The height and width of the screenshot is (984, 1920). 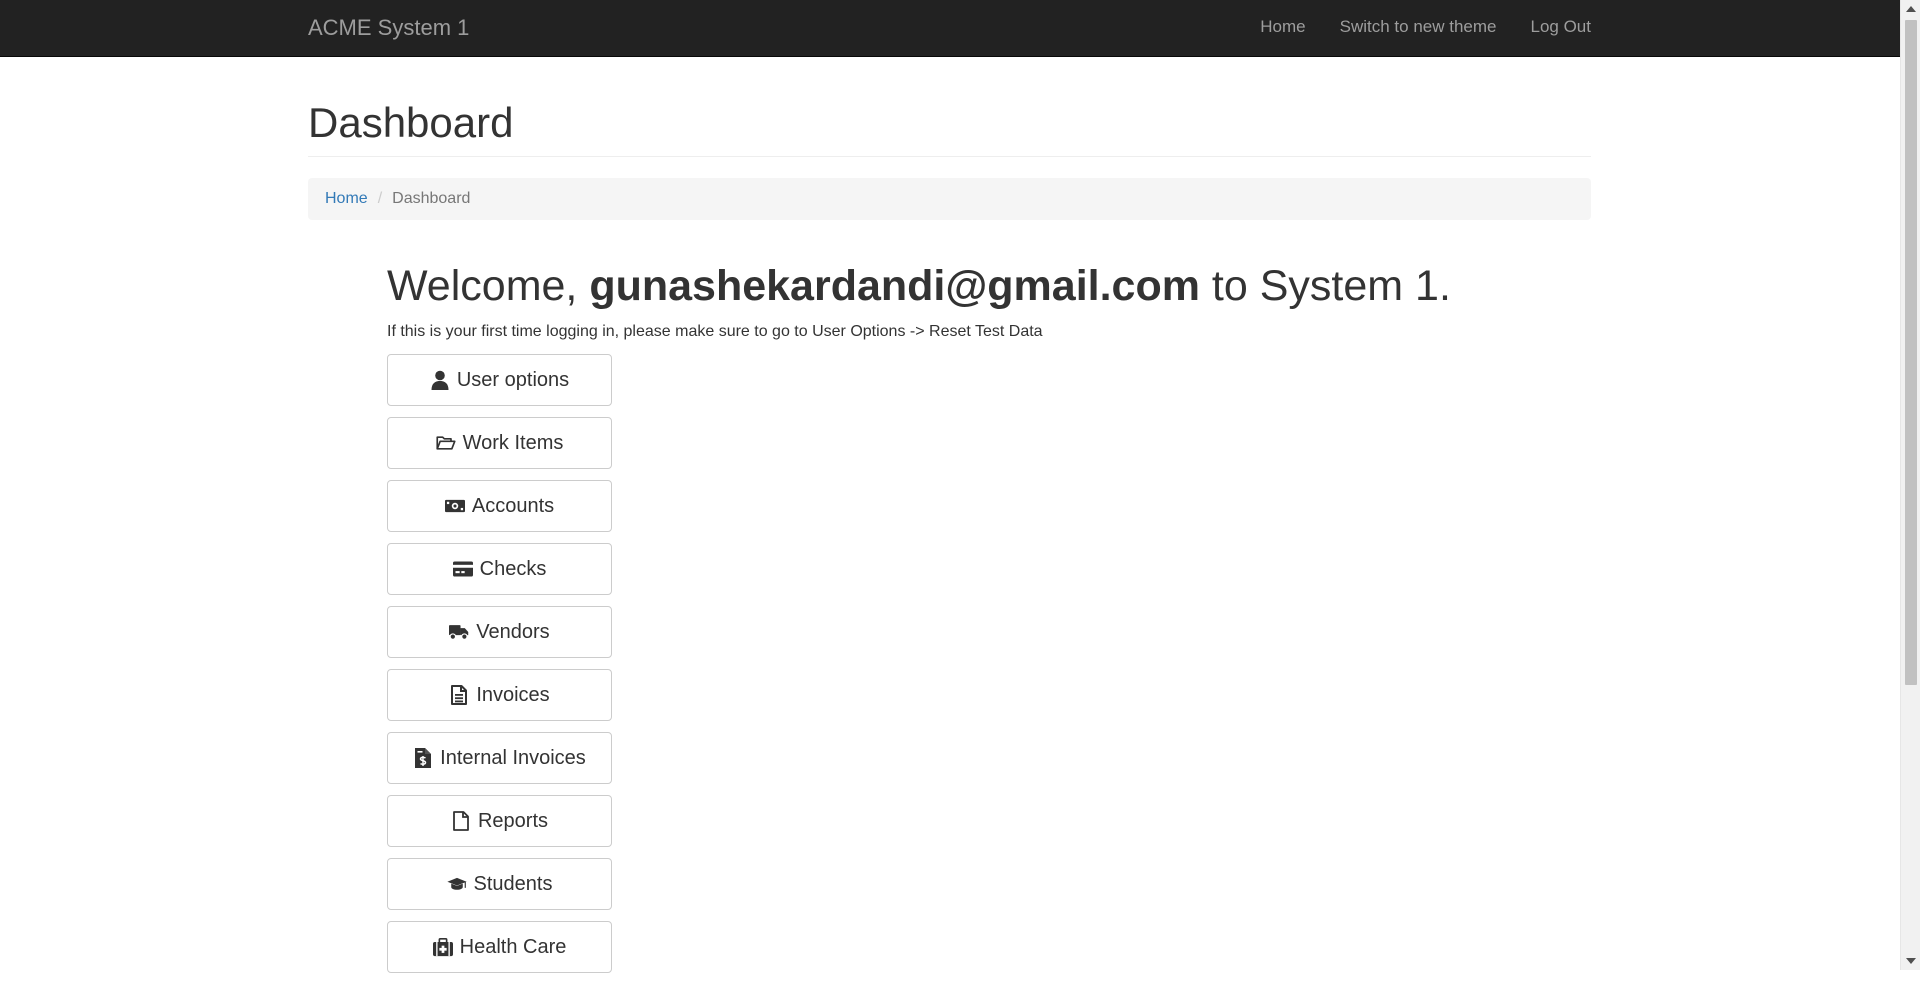 I want to click on work-items-label: Work Items, so click(x=513, y=442).